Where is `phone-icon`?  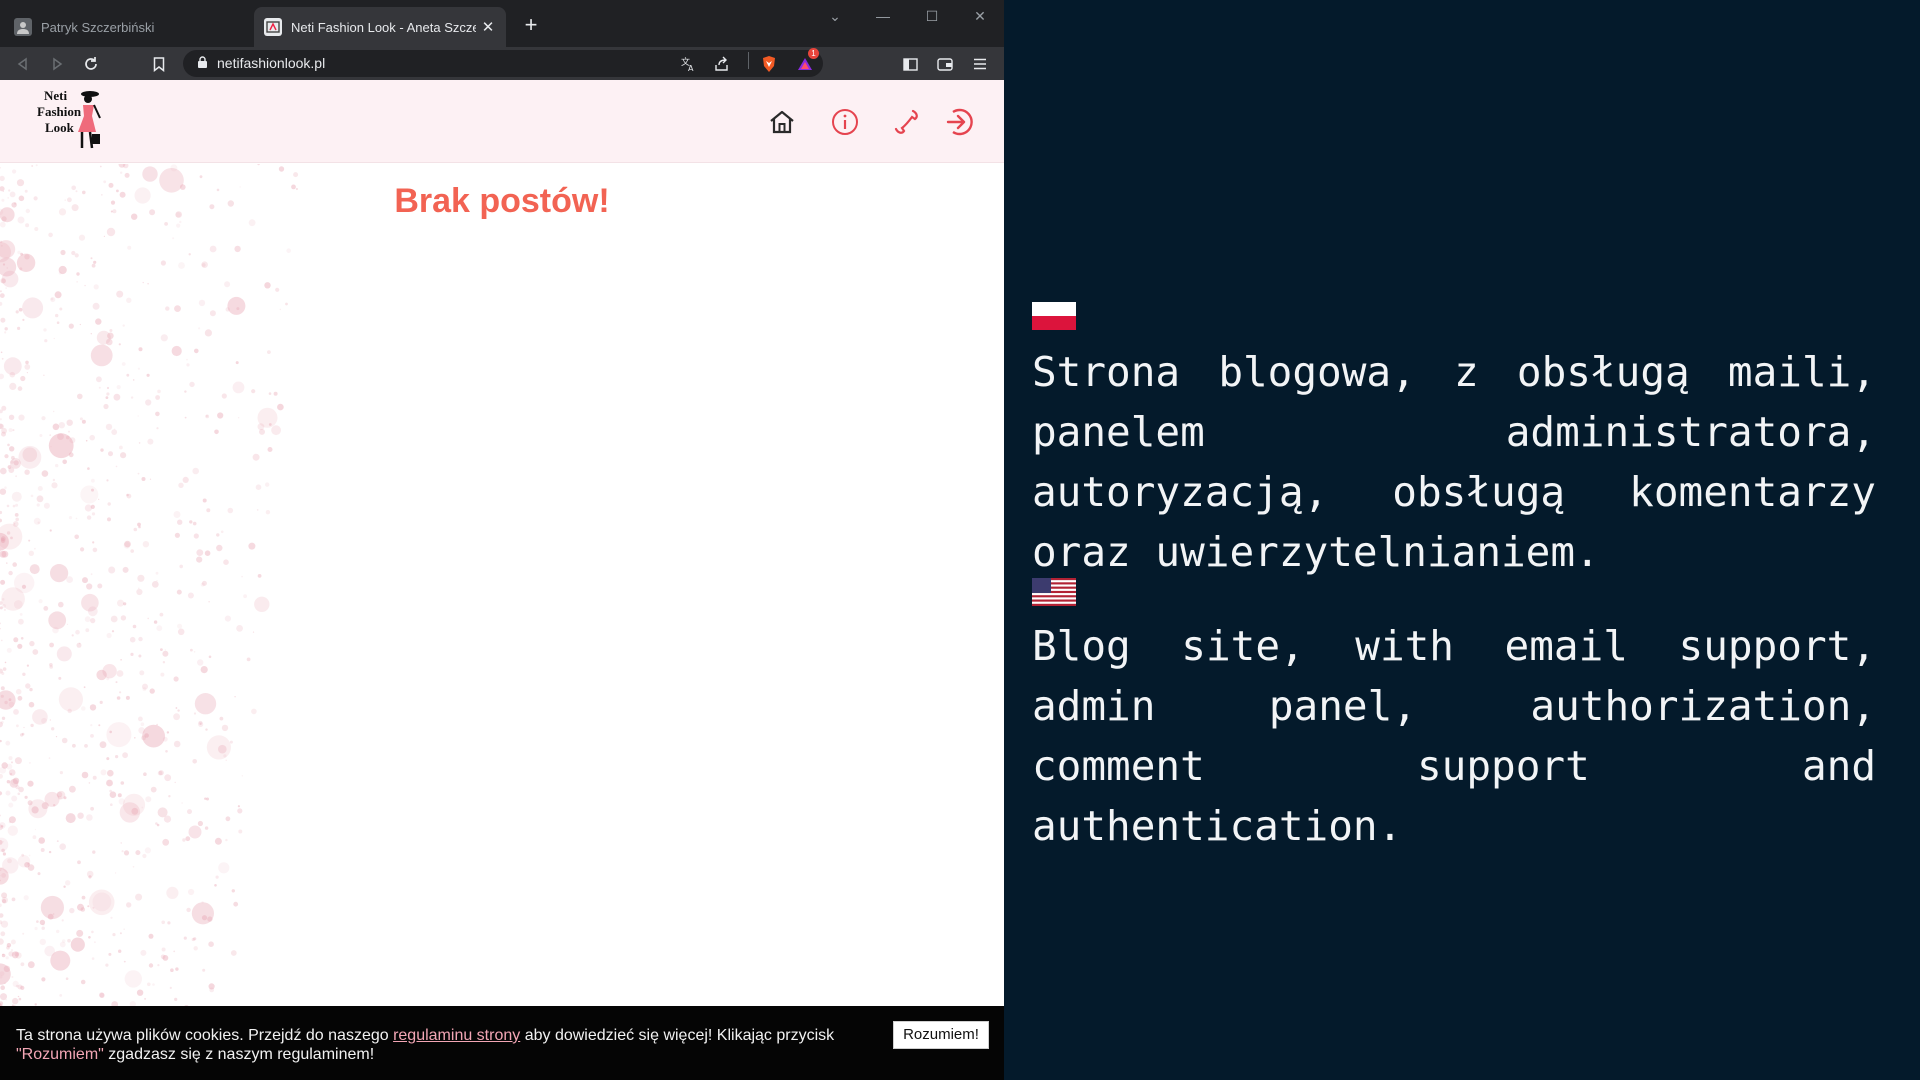 phone-icon is located at coordinates (907, 122).